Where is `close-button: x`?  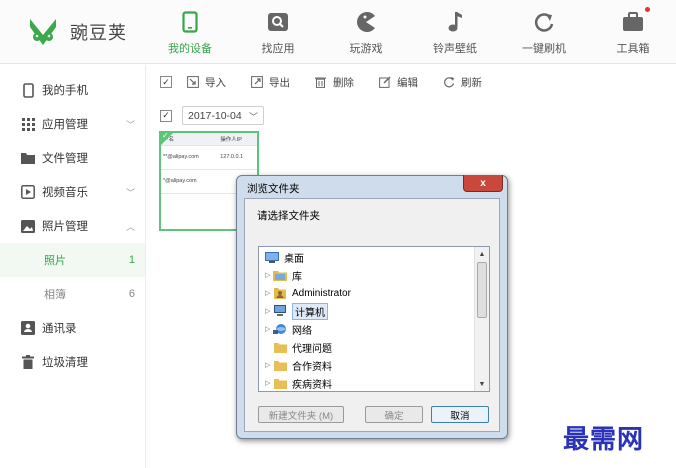
close-button: x is located at coordinates (483, 183).